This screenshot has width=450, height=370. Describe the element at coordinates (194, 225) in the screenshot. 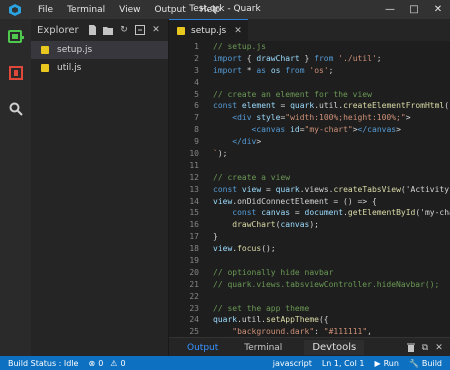

I see `line-number: 16` at that location.